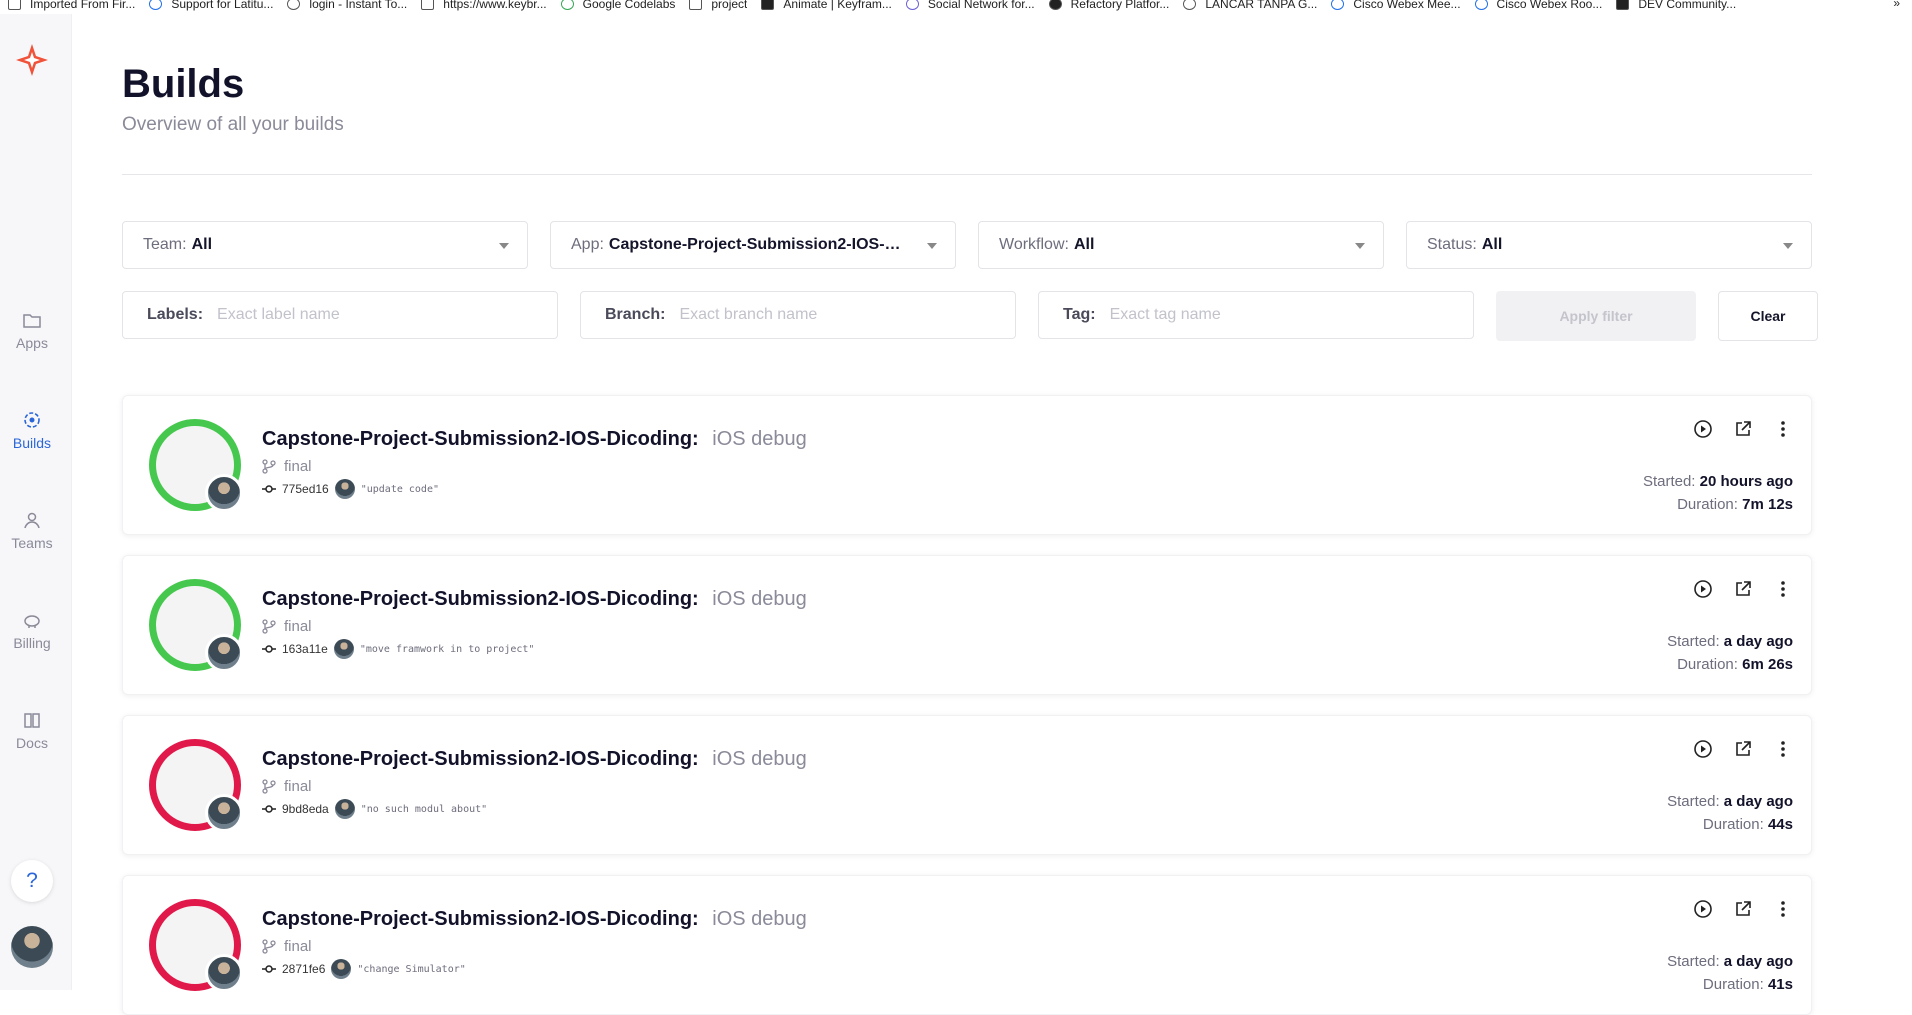  Describe the element at coordinates (635, 314) in the screenshot. I see `branch-filter-label: Branch:` at that location.